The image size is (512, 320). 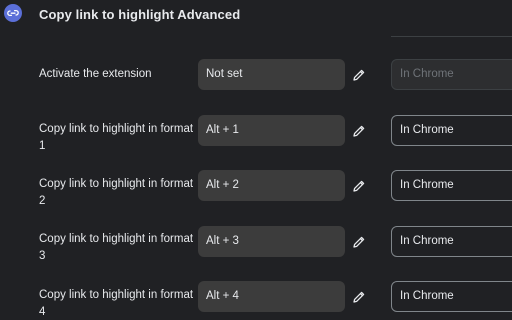 I want to click on extension-link-icon, so click(x=13, y=13).